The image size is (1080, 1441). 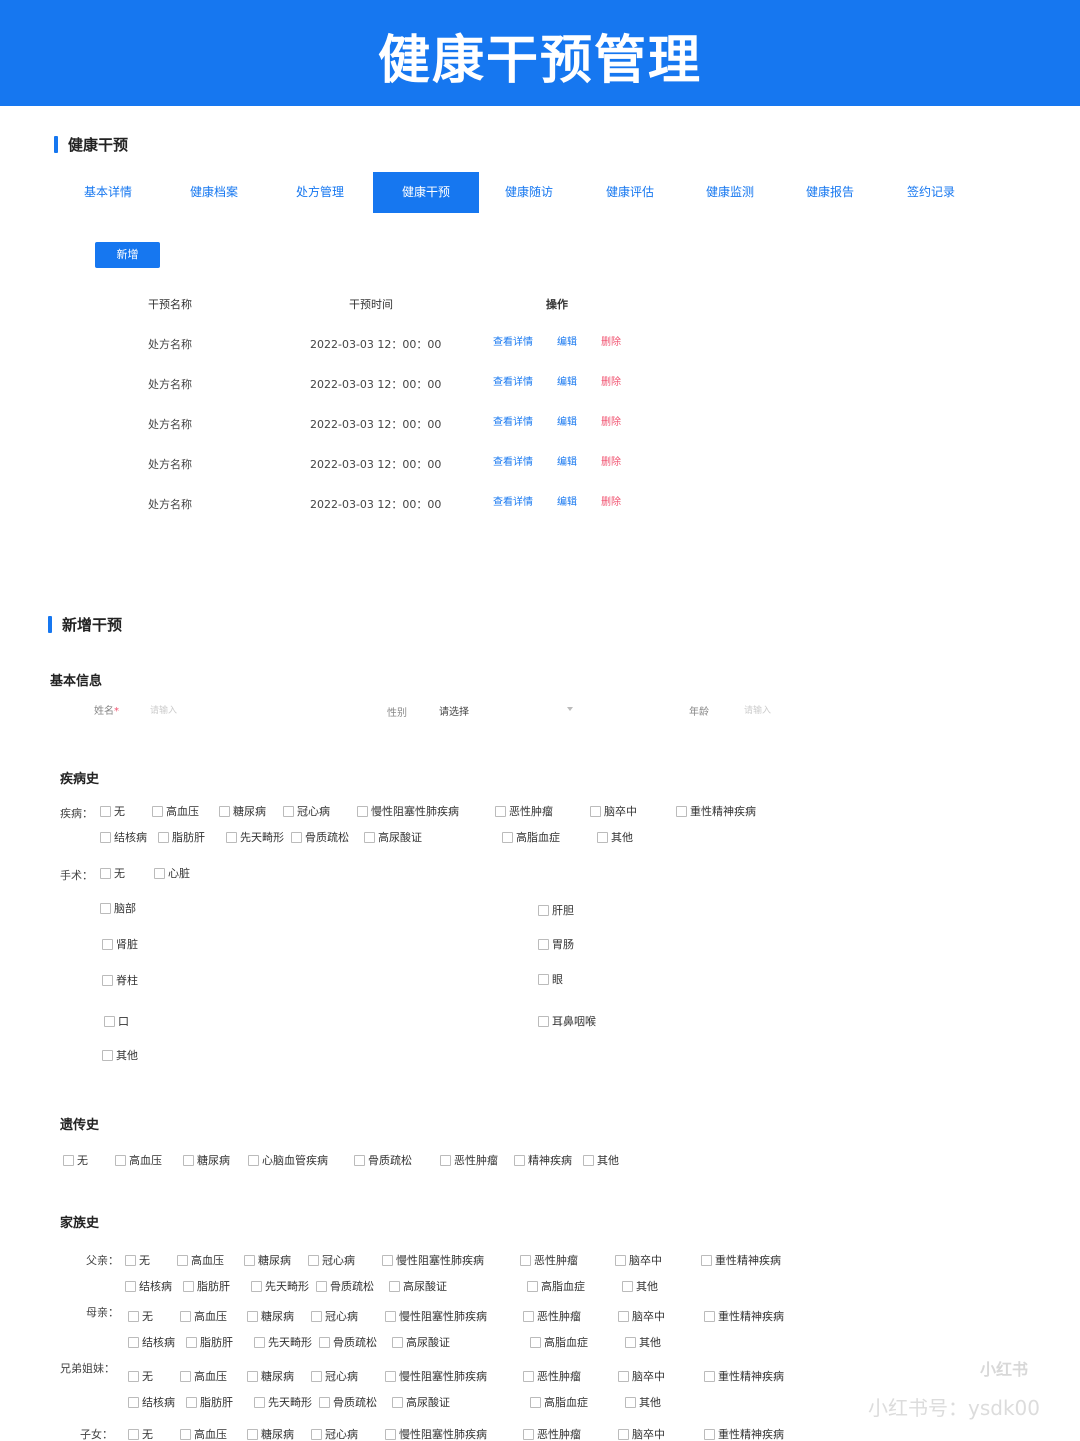 What do you see at coordinates (320, 192) in the screenshot?
I see `tab-3: 处方管理` at bounding box center [320, 192].